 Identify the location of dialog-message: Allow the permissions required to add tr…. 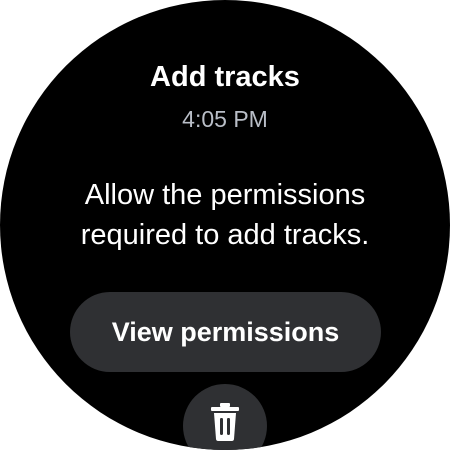
(225, 215).